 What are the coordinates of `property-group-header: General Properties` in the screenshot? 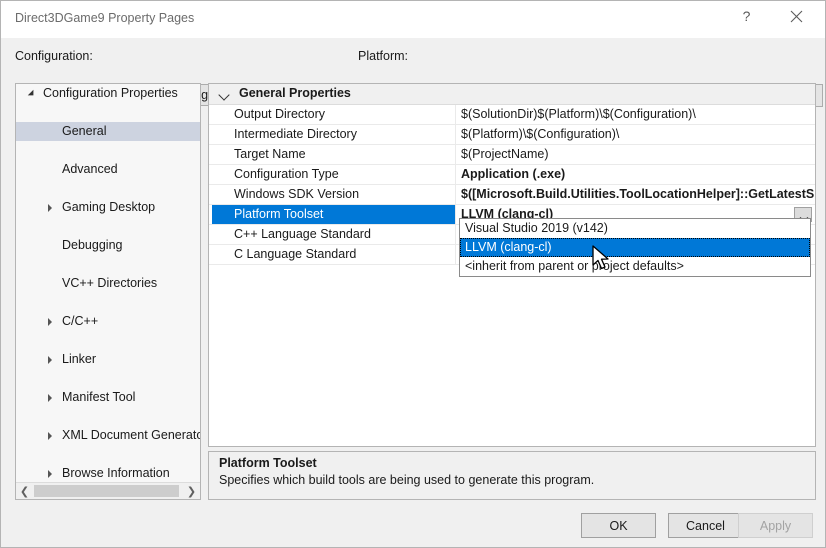 It's located at (512, 94).